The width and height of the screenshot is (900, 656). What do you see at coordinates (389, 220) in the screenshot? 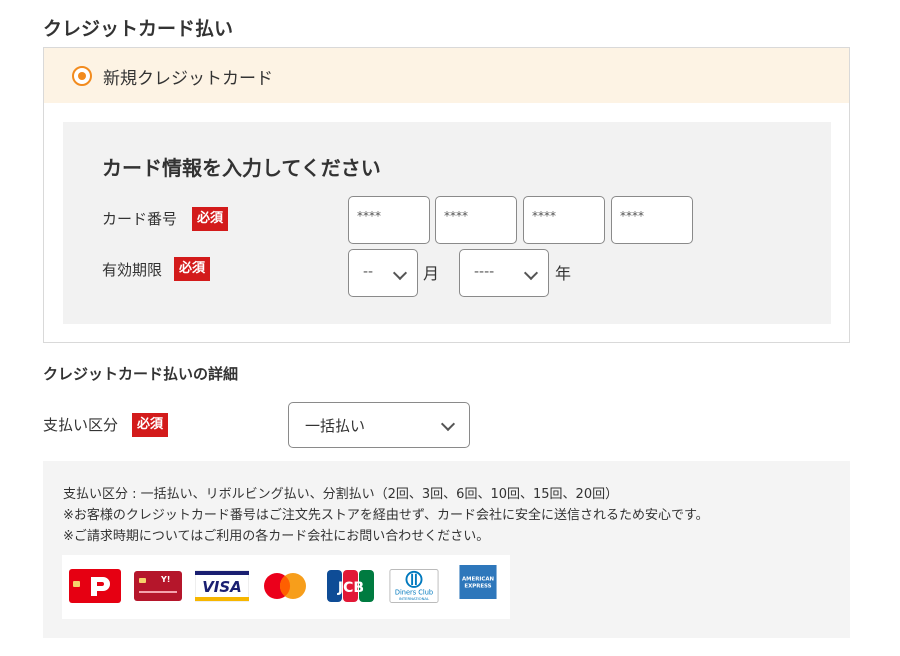
I see `card-number-input-1: ****` at bounding box center [389, 220].